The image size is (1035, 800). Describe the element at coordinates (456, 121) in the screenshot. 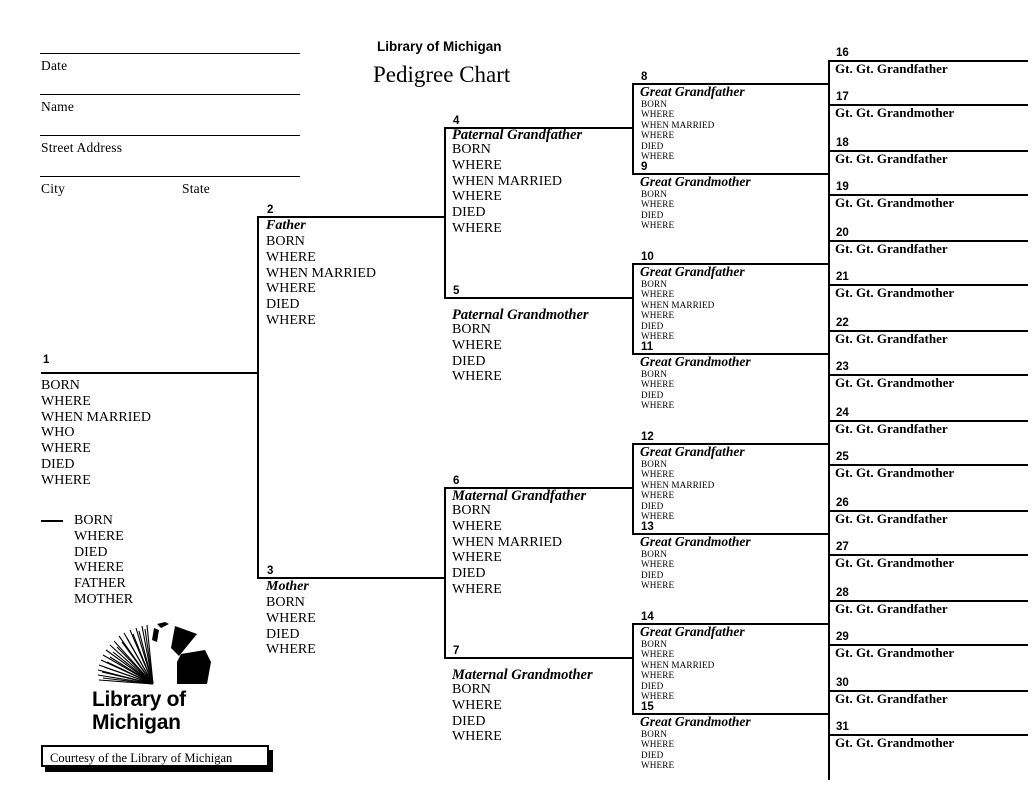

I see `person-number: 4` at that location.